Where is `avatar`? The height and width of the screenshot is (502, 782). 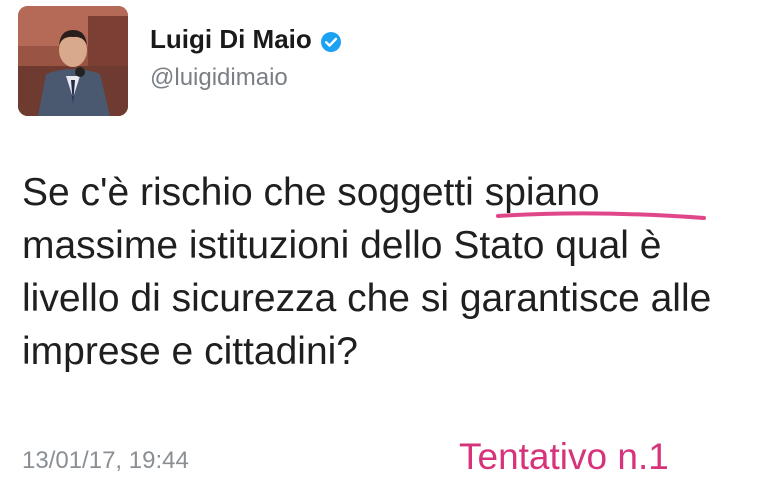 avatar is located at coordinates (73, 61).